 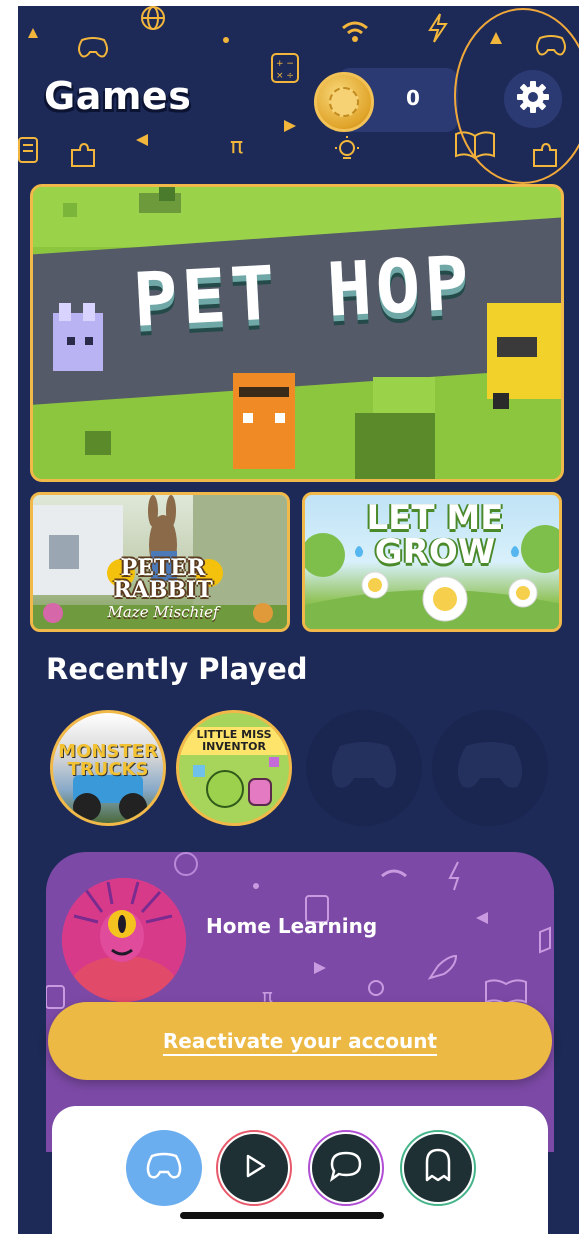 I want to click on featured-game-title: PET HOP, so click(x=302, y=292).